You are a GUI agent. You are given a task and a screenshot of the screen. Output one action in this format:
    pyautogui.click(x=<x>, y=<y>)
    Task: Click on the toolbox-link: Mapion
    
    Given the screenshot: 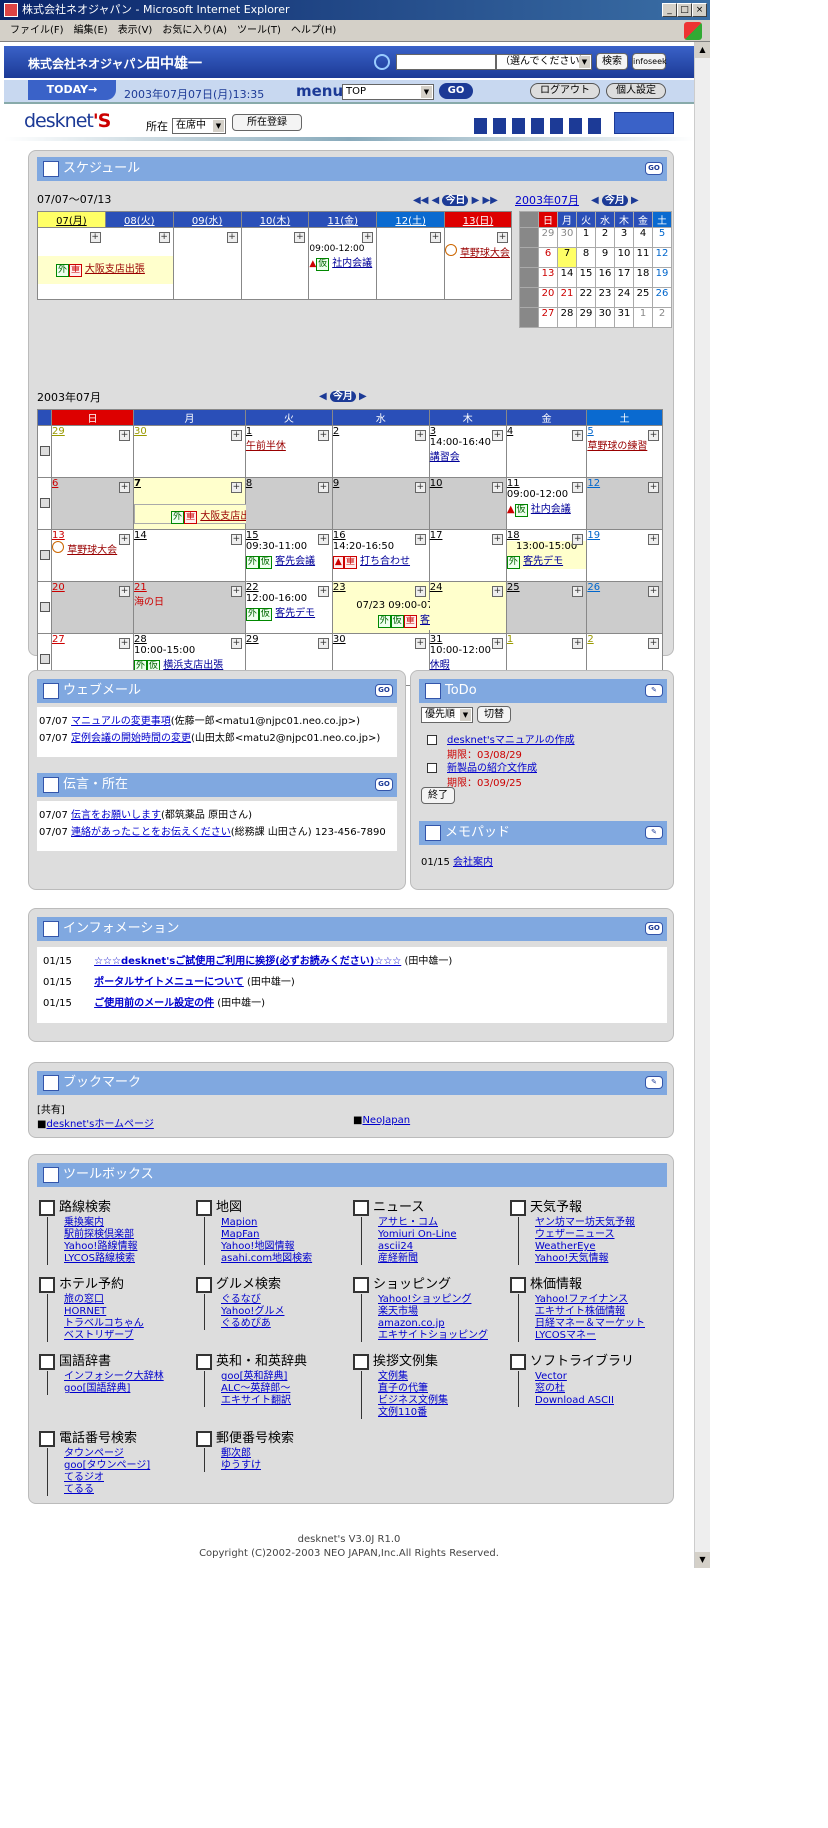 What is the action you would take?
    pyautogui.click(x=275, y=1223)
    